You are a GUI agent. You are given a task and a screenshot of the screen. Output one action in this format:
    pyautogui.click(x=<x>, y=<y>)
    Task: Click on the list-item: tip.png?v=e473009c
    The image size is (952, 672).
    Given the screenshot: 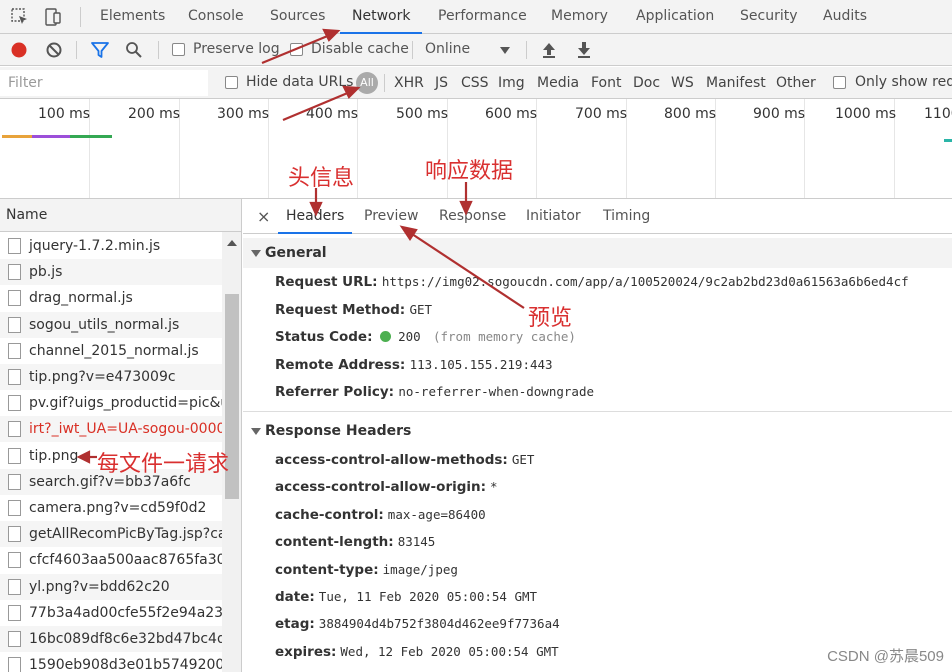 What is the action you would take?
    pyautogui.click(x=111, y=377)
    